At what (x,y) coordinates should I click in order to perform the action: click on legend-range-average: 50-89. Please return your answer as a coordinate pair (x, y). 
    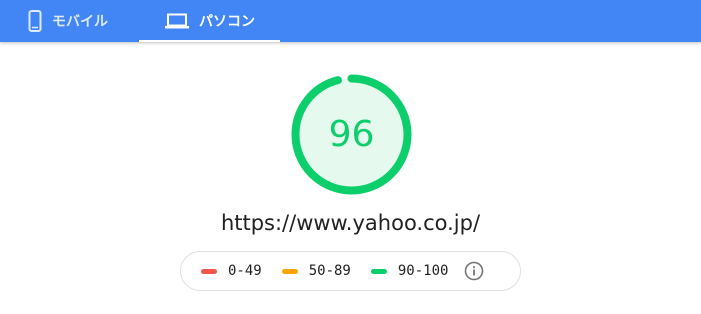
    Looking at the image, I should click on (329, 271).